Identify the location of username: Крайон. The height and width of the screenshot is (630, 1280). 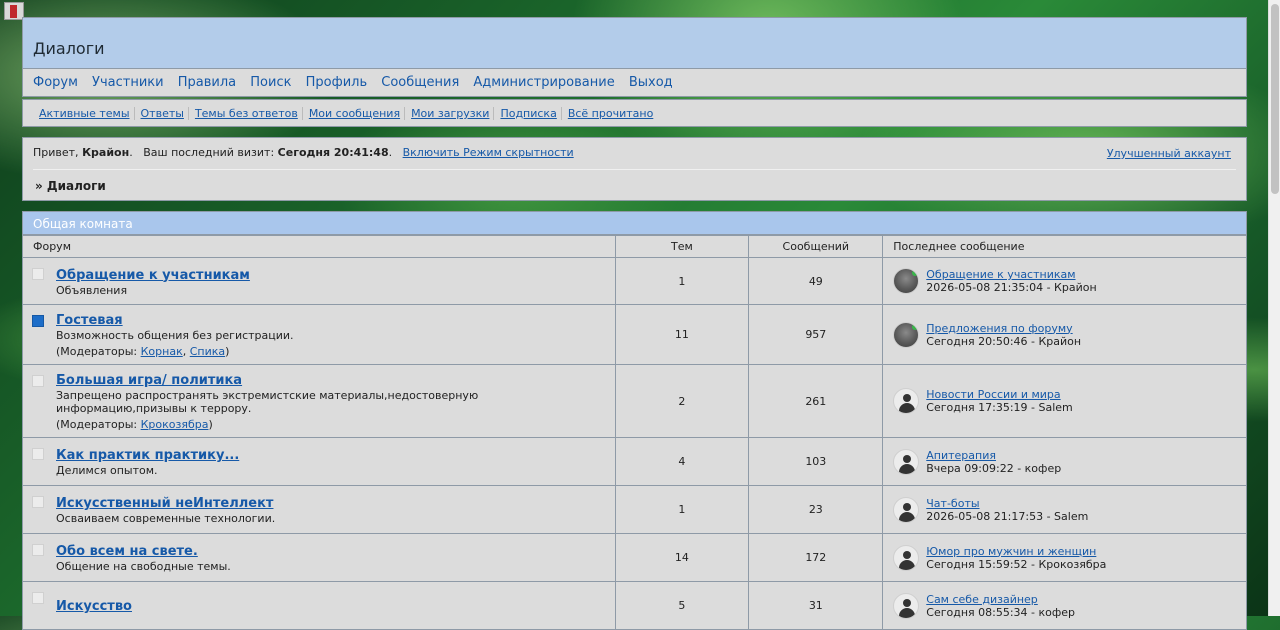
(106, 152).